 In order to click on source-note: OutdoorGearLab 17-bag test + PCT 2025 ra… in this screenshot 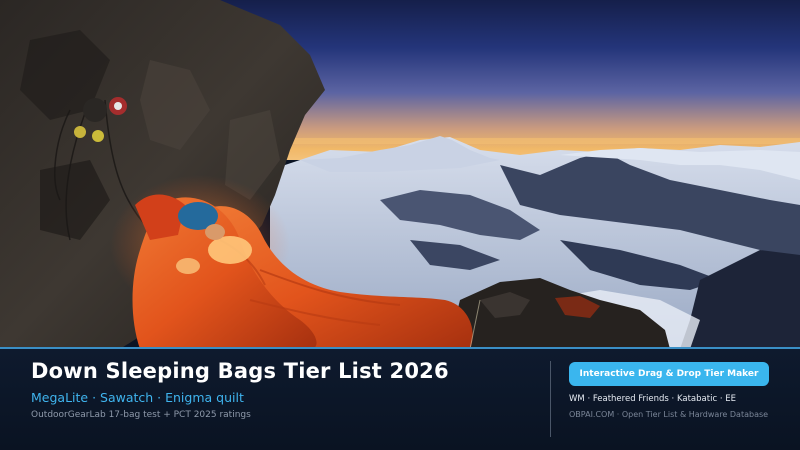, I will do `click(141, 415)`.